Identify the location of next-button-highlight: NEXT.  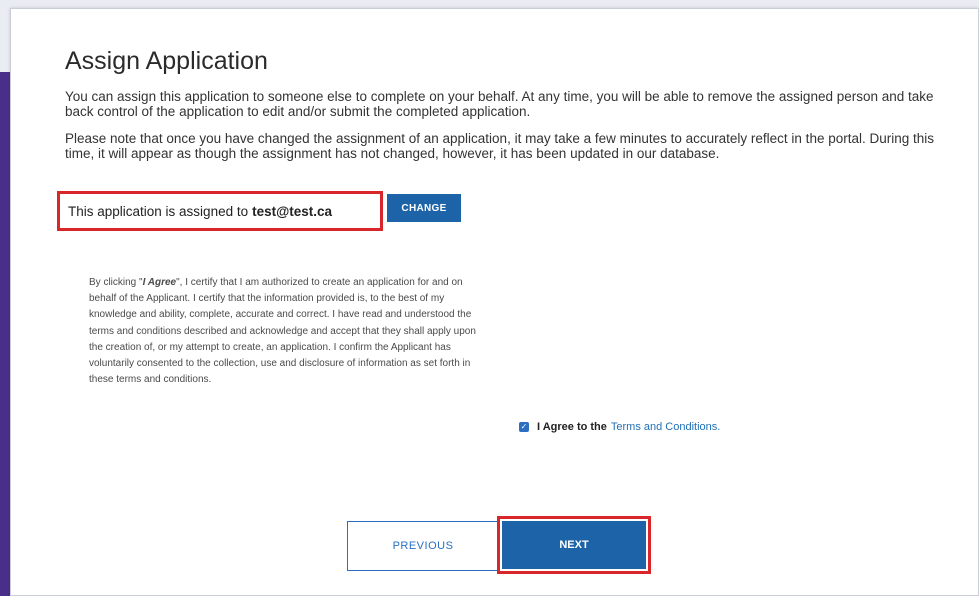
(574, 545).